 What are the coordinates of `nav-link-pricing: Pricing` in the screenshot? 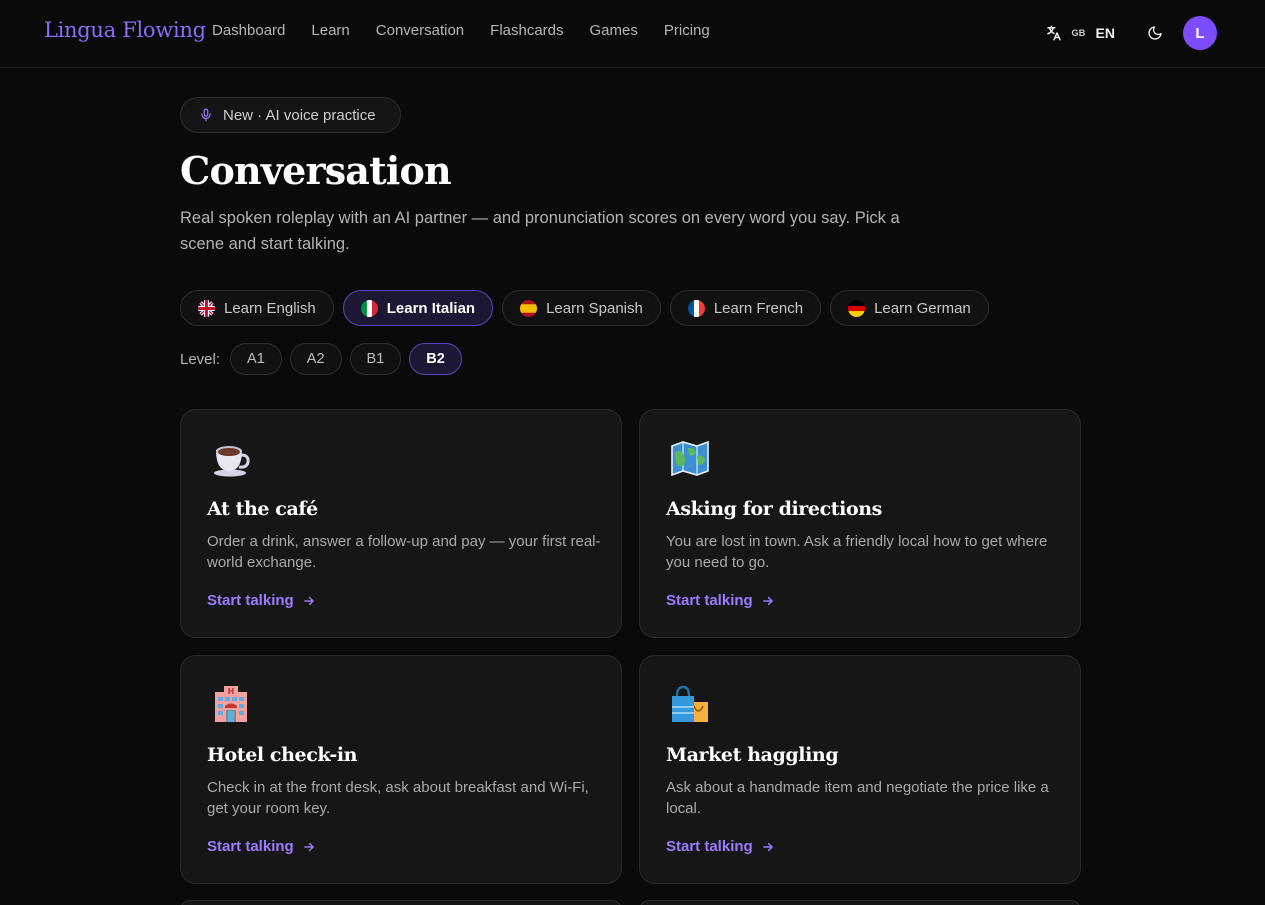 It's located at (687, 30).